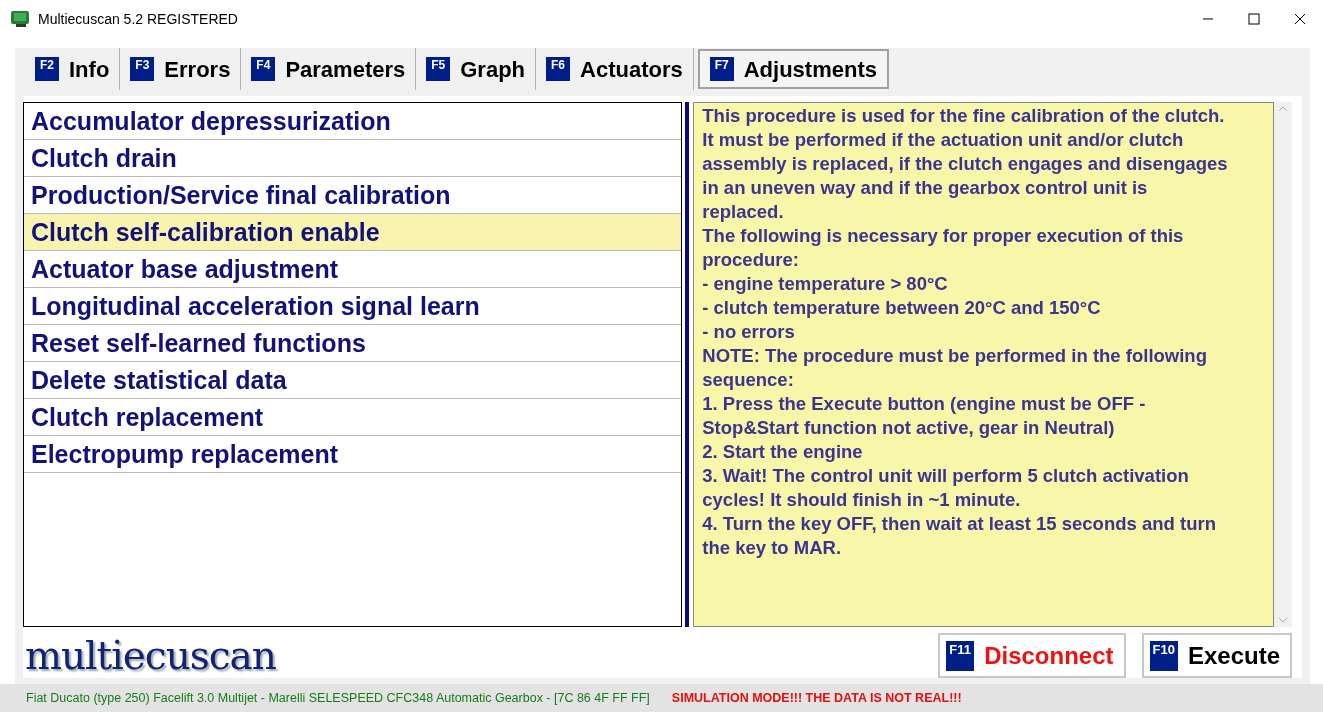 This screenshot has width=1323, height=718. I want to click on description-line: This procedure is used for the fine calibration of the clutch., so click(964, 116).